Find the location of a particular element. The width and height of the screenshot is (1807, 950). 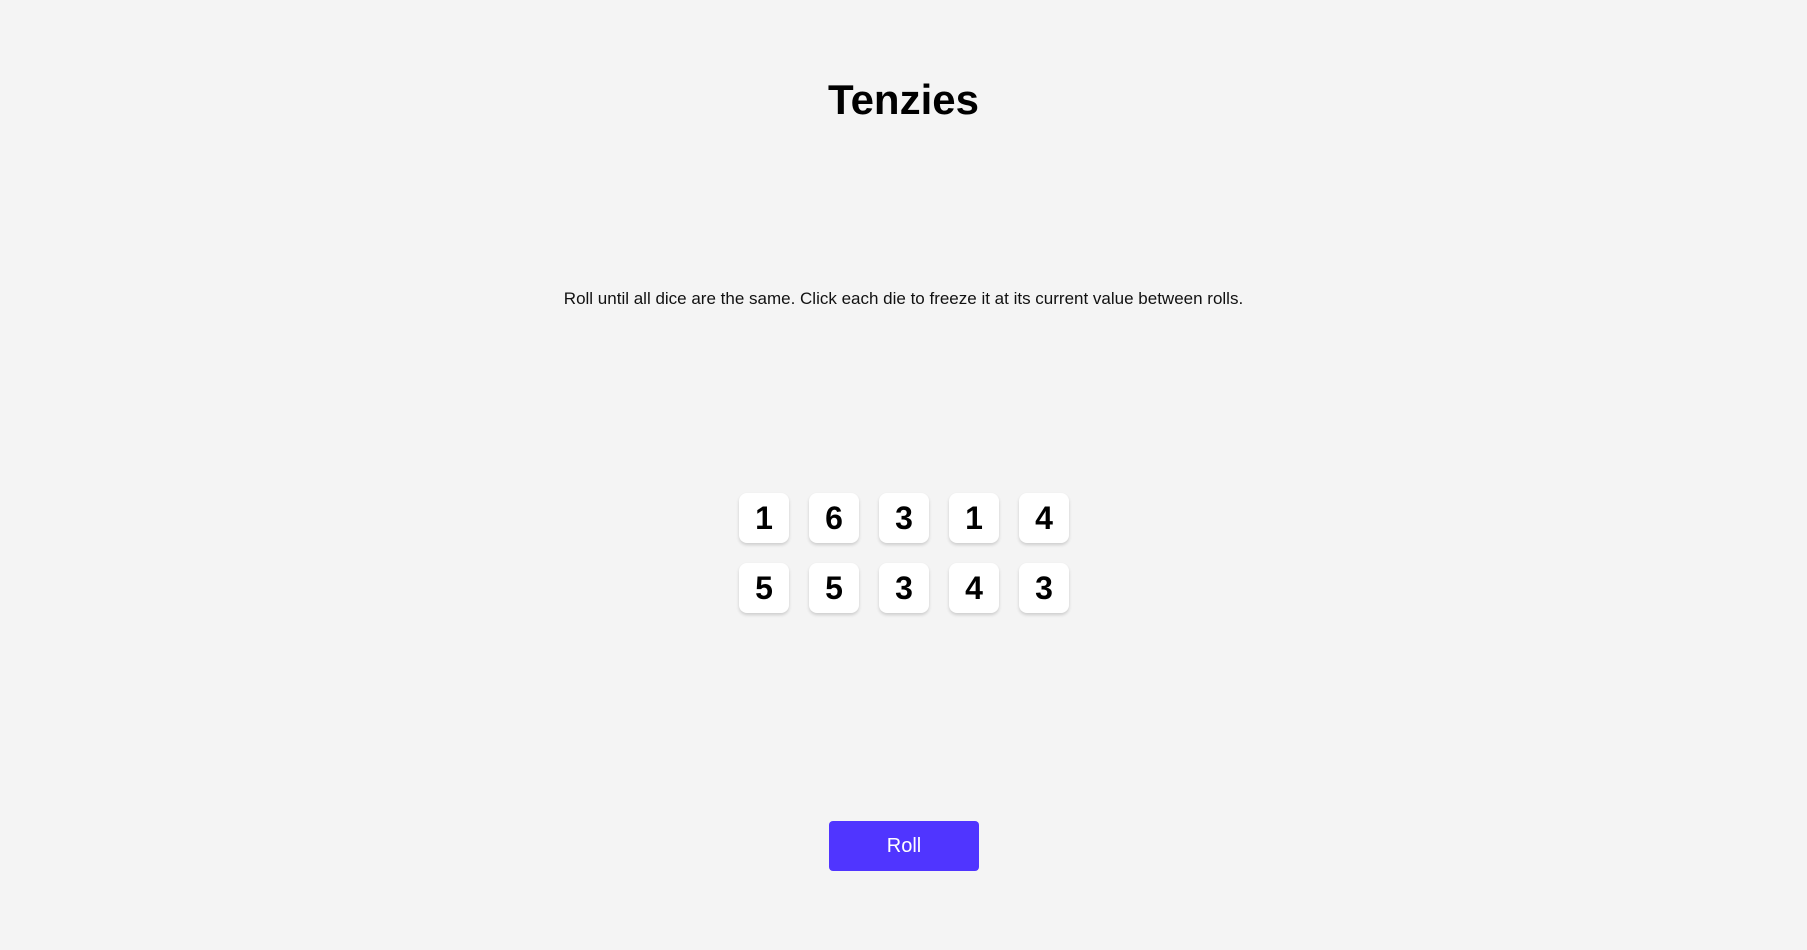

die-6: 5 is located at coordinates (764, 588).